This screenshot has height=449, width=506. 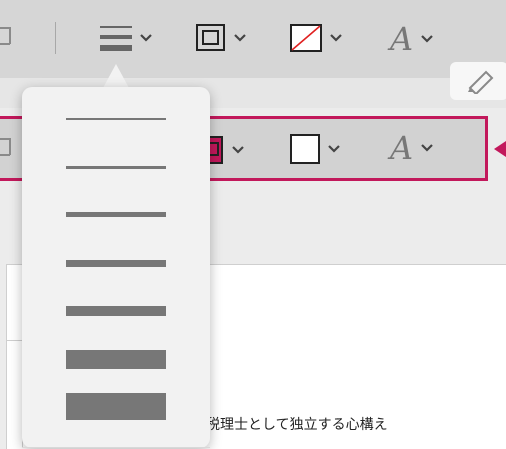 What do you see at coordinates (306, 38) in the screenshot?
I see `no-fill-icon` at bounding box center [306, 38].